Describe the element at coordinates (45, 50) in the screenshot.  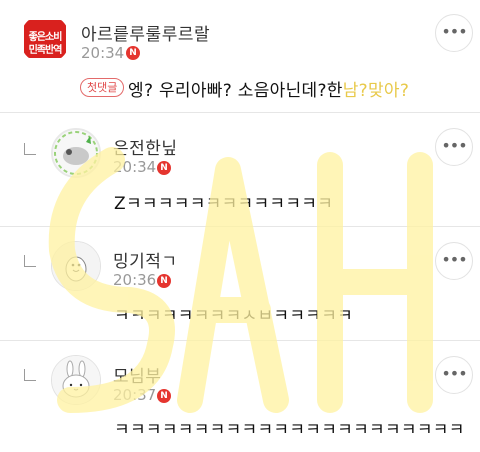
I see `avatar-text-line-2: 민족반역` at that location.